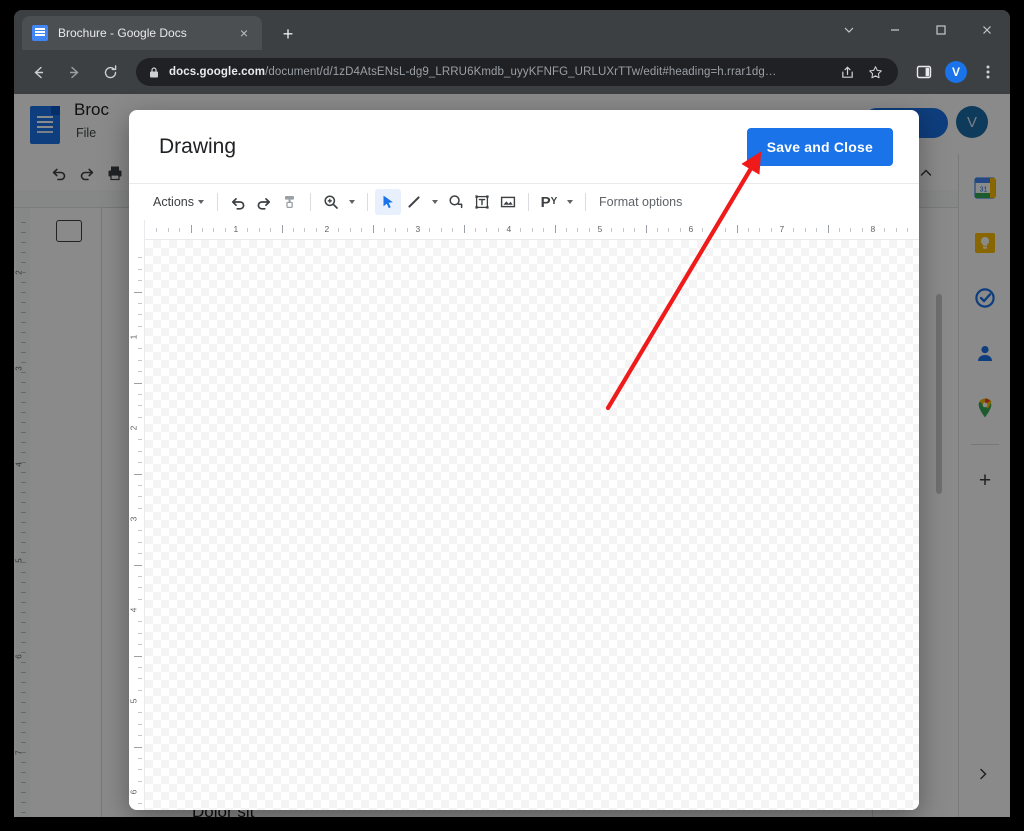 The height and width of the screenshot is (831, 1024). What do you see at coordinates (819, 146) in the screenshot?
I see `save-and-close-button: Save and Close` at bounding box center [819, 146].